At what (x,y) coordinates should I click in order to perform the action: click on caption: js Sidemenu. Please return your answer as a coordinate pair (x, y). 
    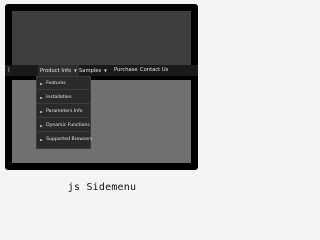
    Looking at the image, I should click on (102, 187).